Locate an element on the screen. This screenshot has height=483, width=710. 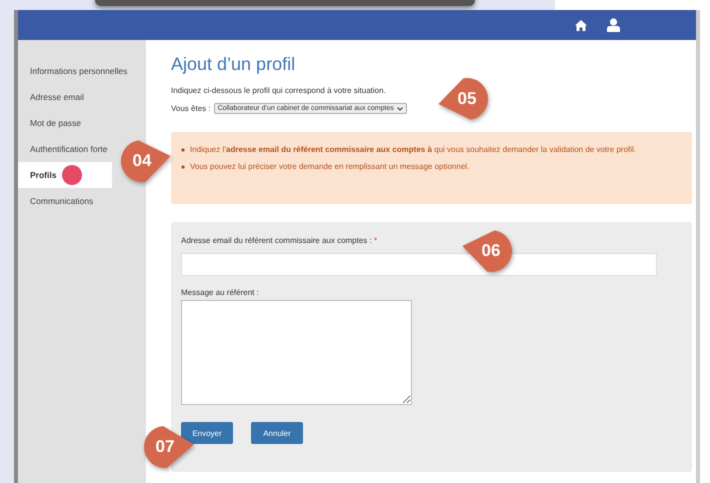
chevron-icon is located at coordinates (399, 108).